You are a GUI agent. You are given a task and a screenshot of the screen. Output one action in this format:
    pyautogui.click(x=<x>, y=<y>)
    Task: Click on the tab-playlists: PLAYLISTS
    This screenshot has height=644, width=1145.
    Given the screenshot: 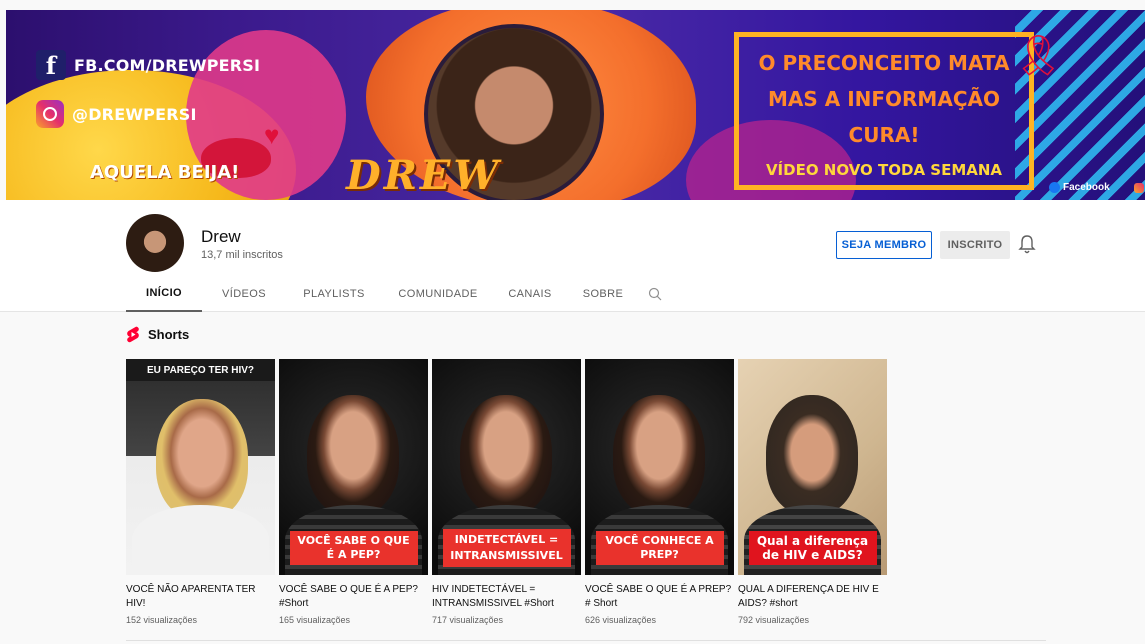 What is the action you would take?
    pyautogui.click(x=334, y=294)
    